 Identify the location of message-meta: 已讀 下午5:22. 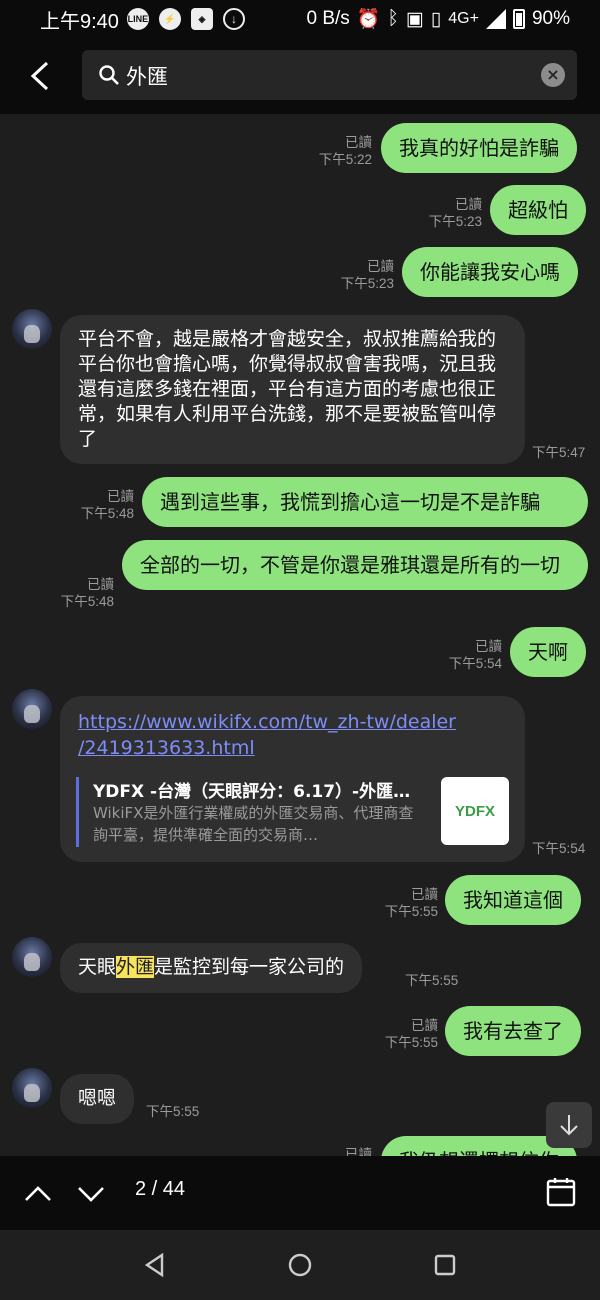
(345, 151).